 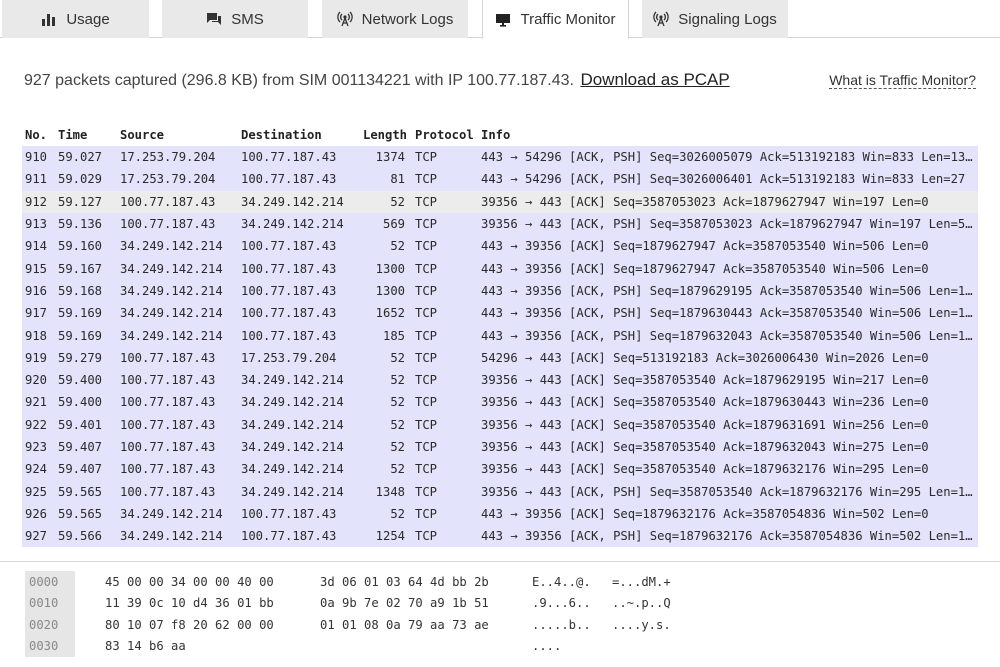 What do you see at coordinates (446, 135) in the screenshot?
I see `column-header-protocol: Protocol` at bounding box center [446, 135].